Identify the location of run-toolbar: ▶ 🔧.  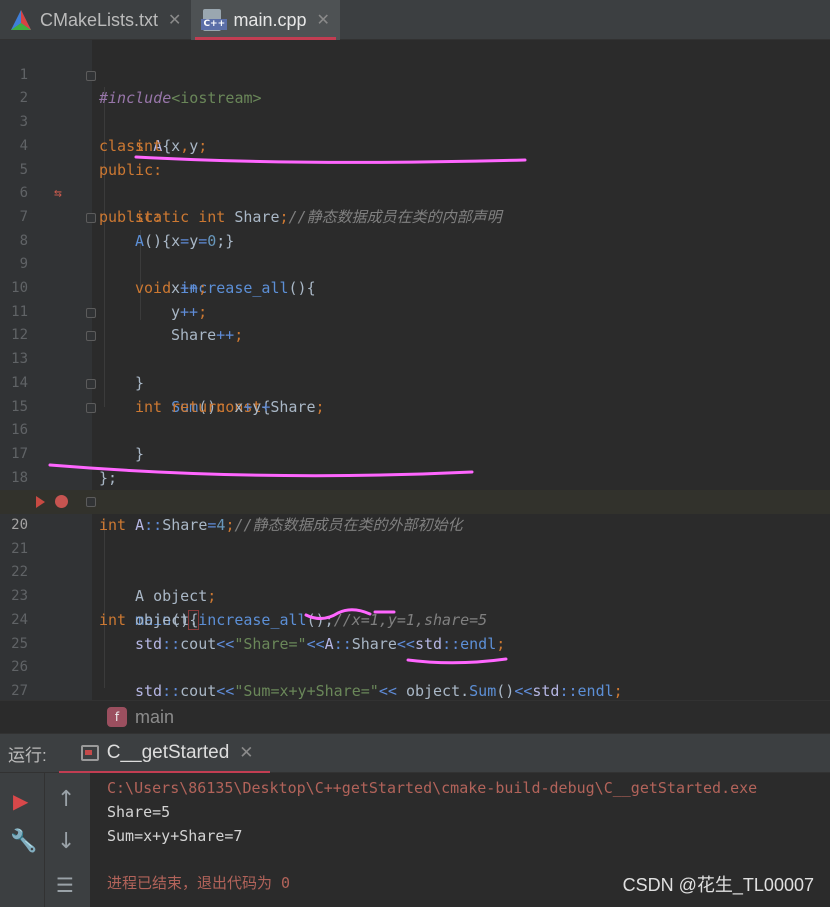
(22, 840).